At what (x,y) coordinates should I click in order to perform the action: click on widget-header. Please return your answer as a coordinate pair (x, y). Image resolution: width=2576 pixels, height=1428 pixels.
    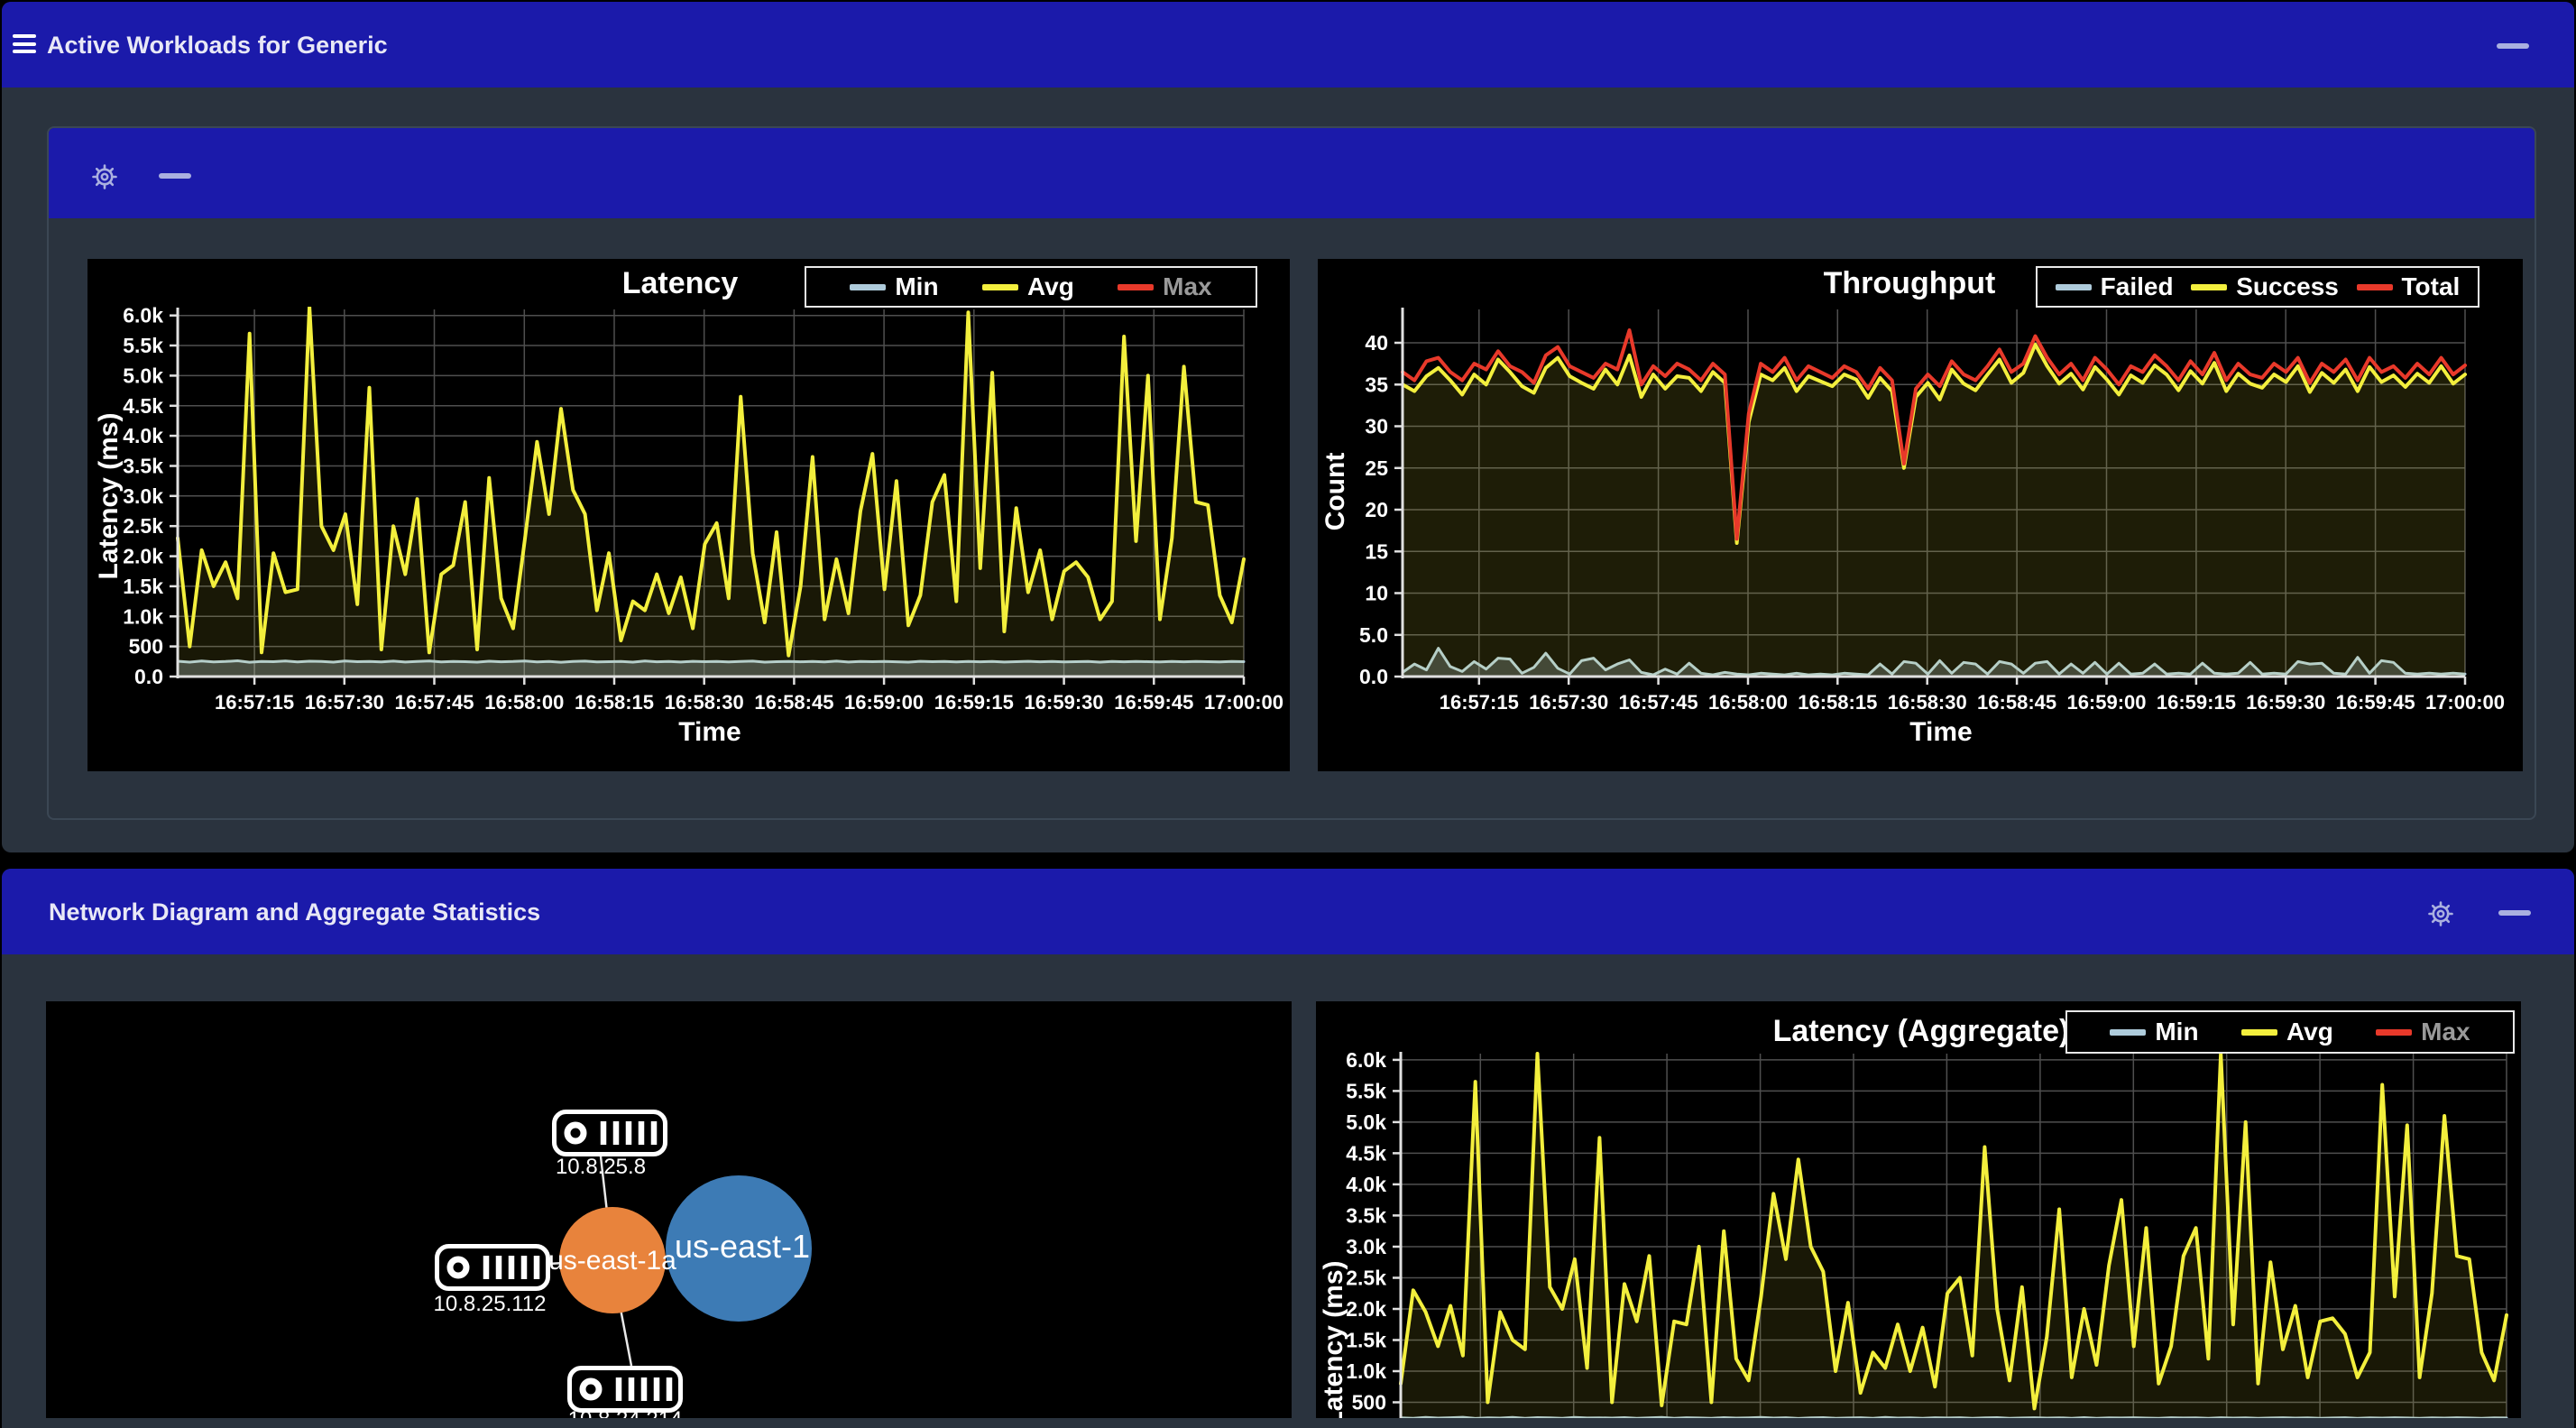
    Looking at the image, I should click on (1292, 173).